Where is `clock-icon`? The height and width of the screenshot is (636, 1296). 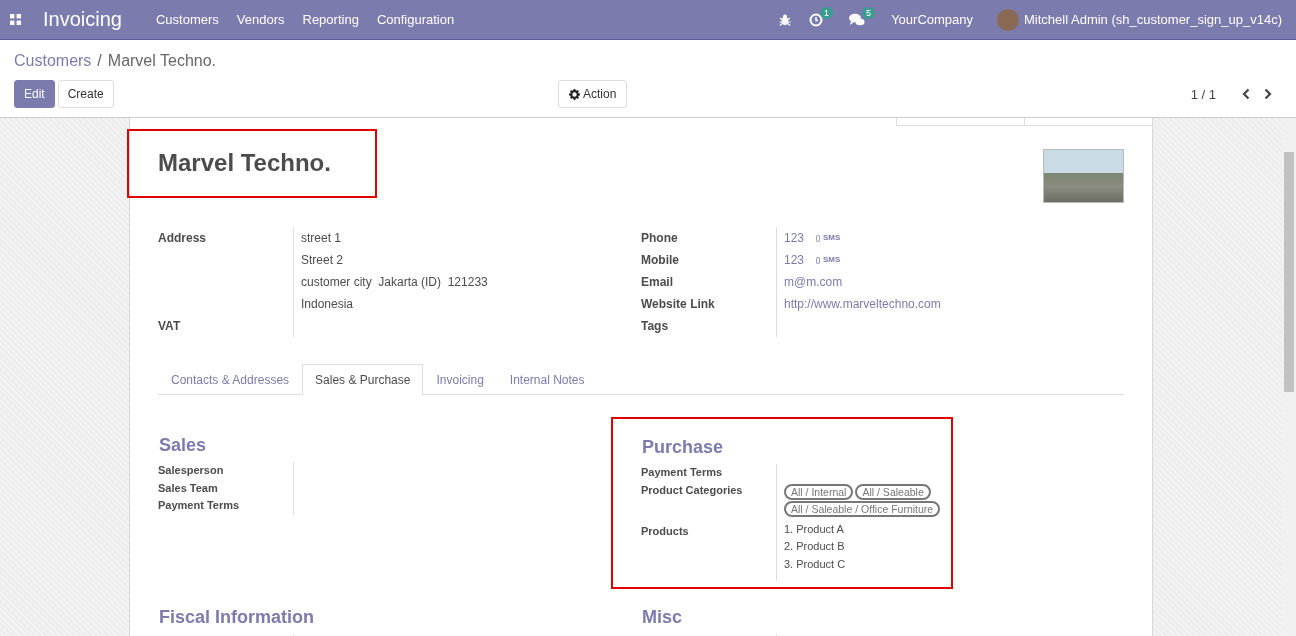
clock-icon is located at coordinates (816, 19).